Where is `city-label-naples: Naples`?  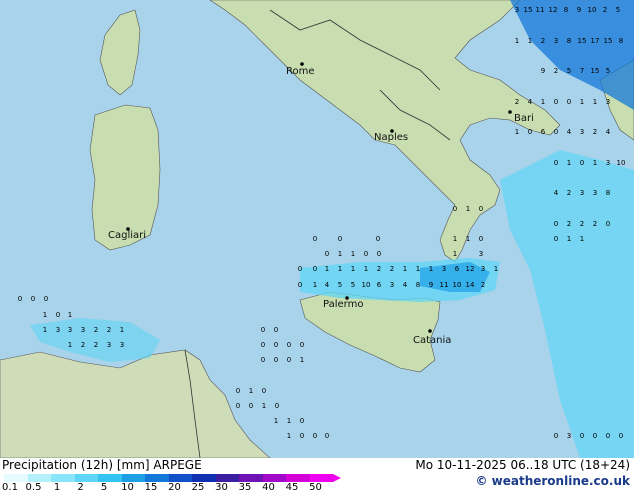 city-label-naples: Naples is located at coordinates (391, 137).